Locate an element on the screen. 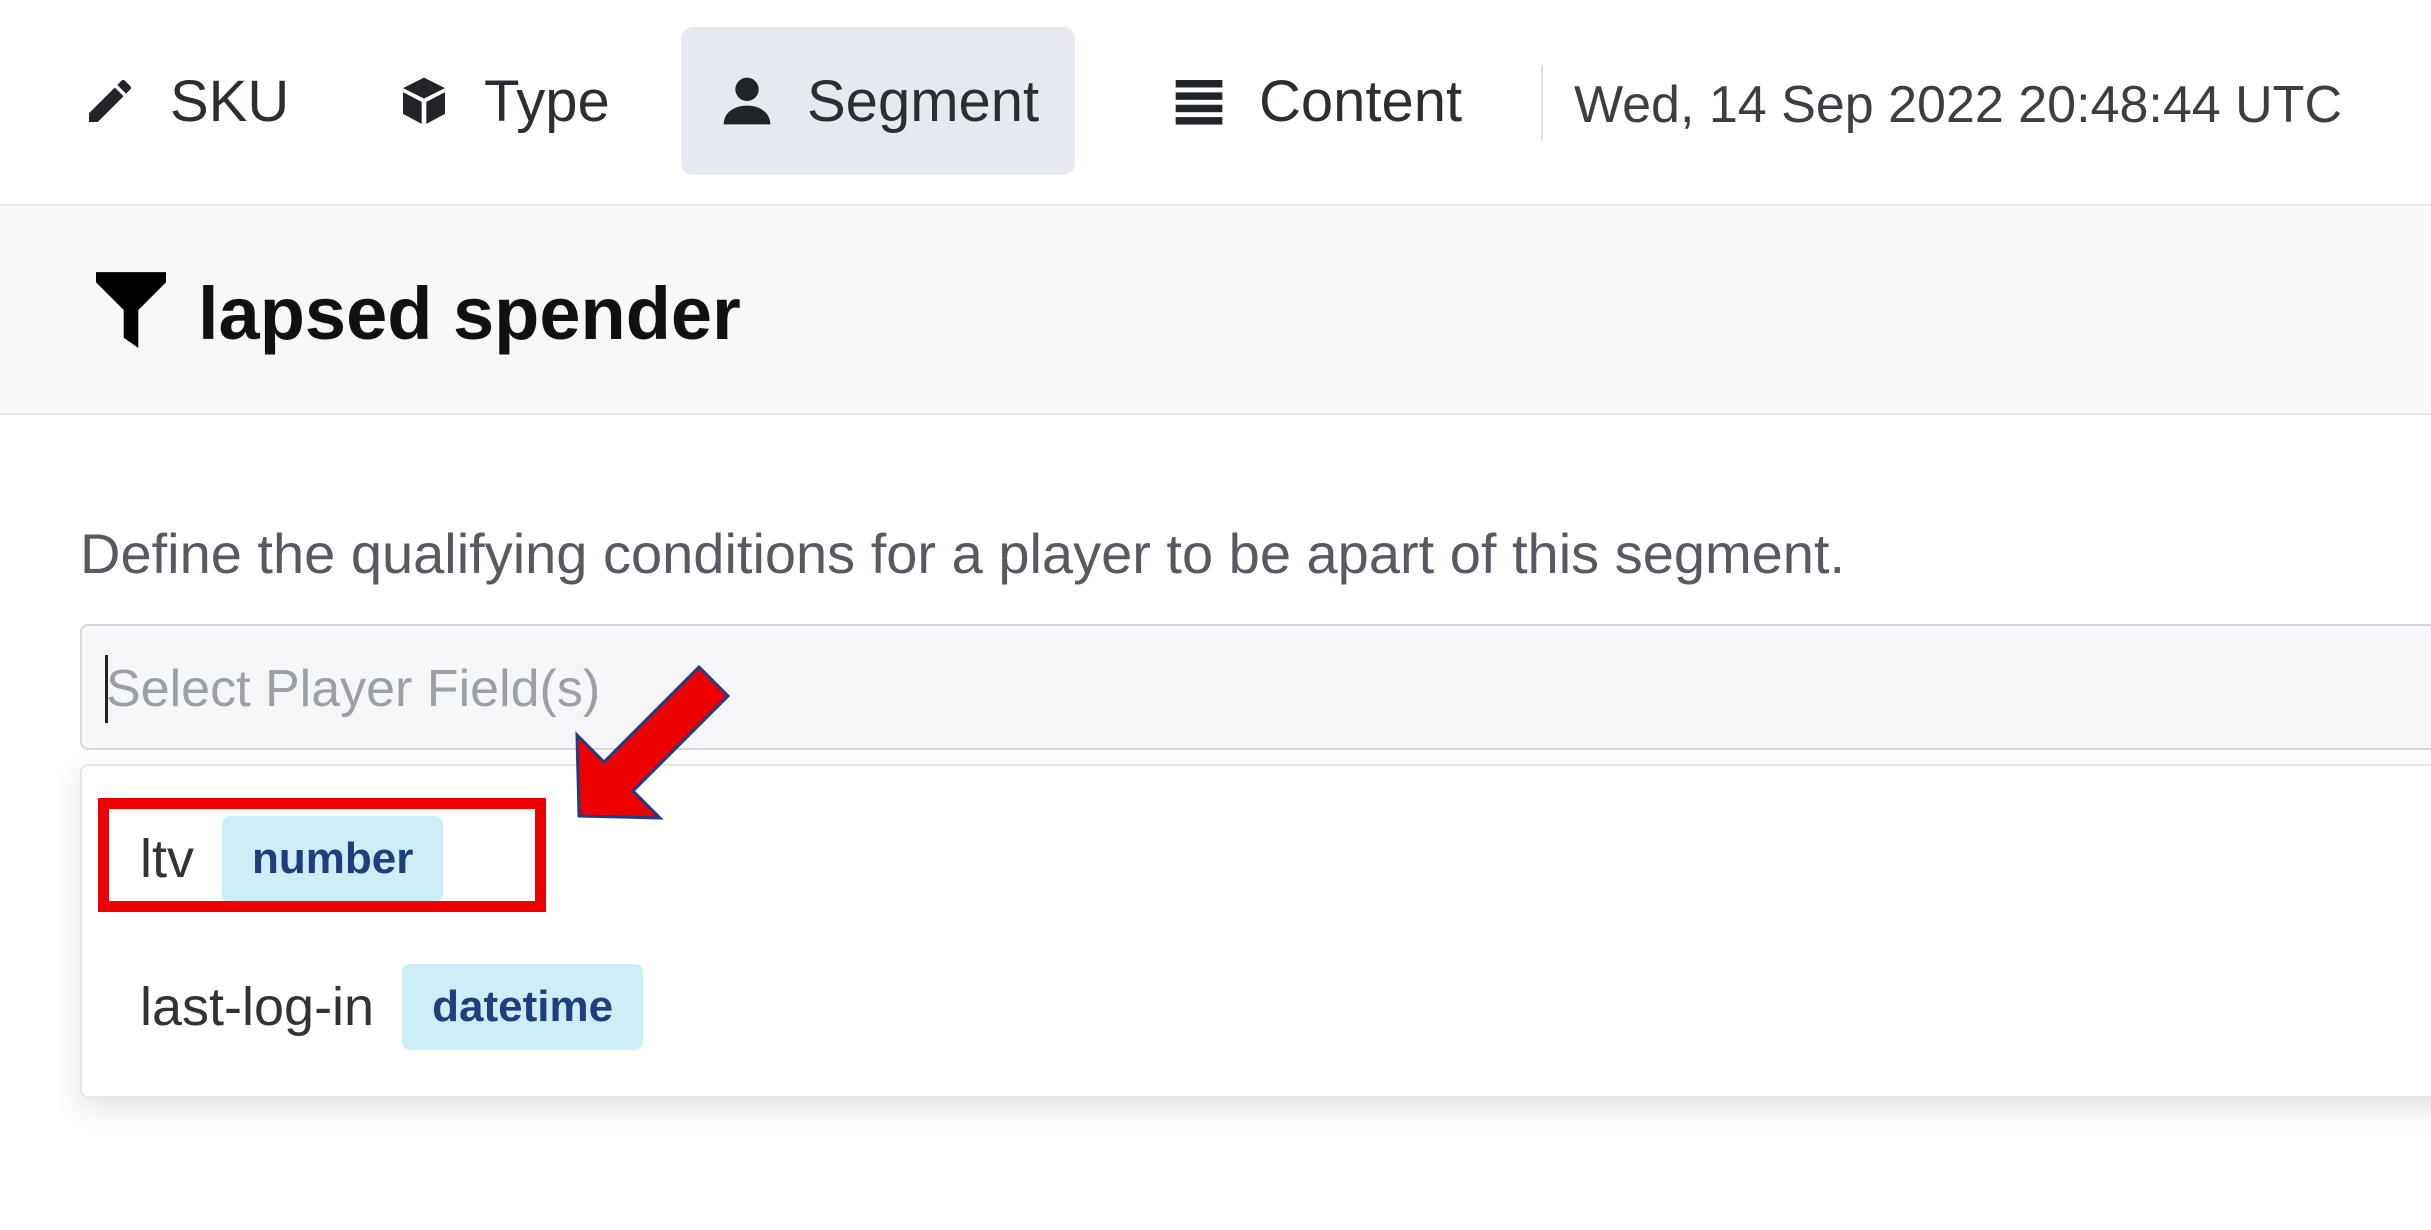 Image resolution: width=2431 pixels, height=1230 pixels. pencil-icon is located at coordinates (110, 101).